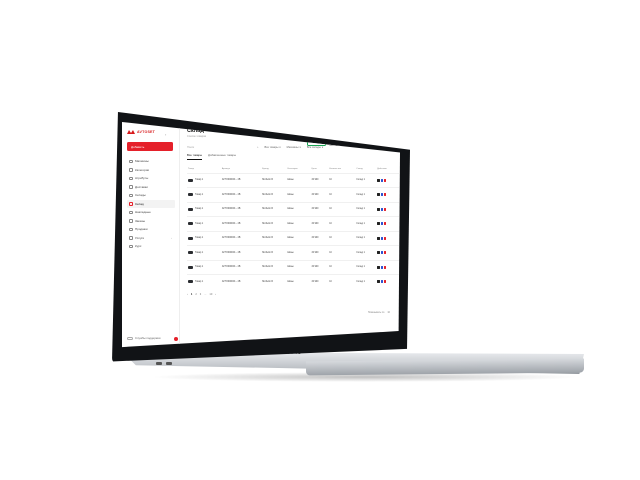 Image resolution: width=640 pixels, height=480 pixels. Describe the element at coordinates (141, 229) in the screenshot. I see `sidebar-item-label: Продажи` at that location.